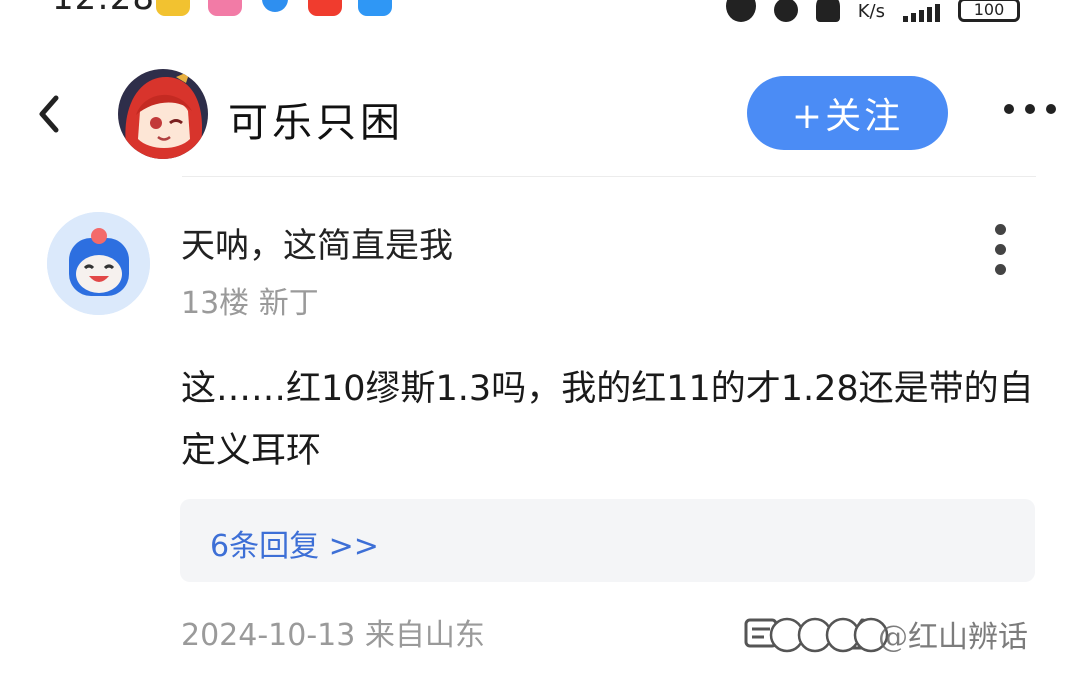 Image resolution: width=1080 pixels, height=677 pixels. What do you see at coordinates (785, 11) in the screenshot?
I see `wifi-icon` at bounding box center [785, 11].